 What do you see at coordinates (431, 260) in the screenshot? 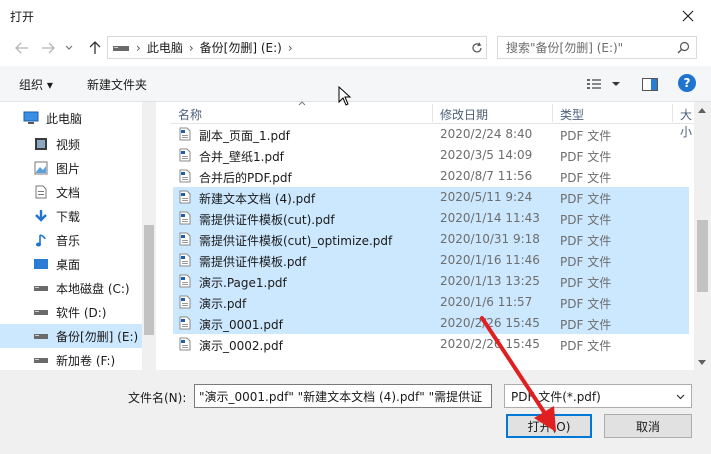
I see `file-row: 需提供证件模板.pdf 2020/1/16 11:46 PDF 文件` at bounding box center [431, 260].